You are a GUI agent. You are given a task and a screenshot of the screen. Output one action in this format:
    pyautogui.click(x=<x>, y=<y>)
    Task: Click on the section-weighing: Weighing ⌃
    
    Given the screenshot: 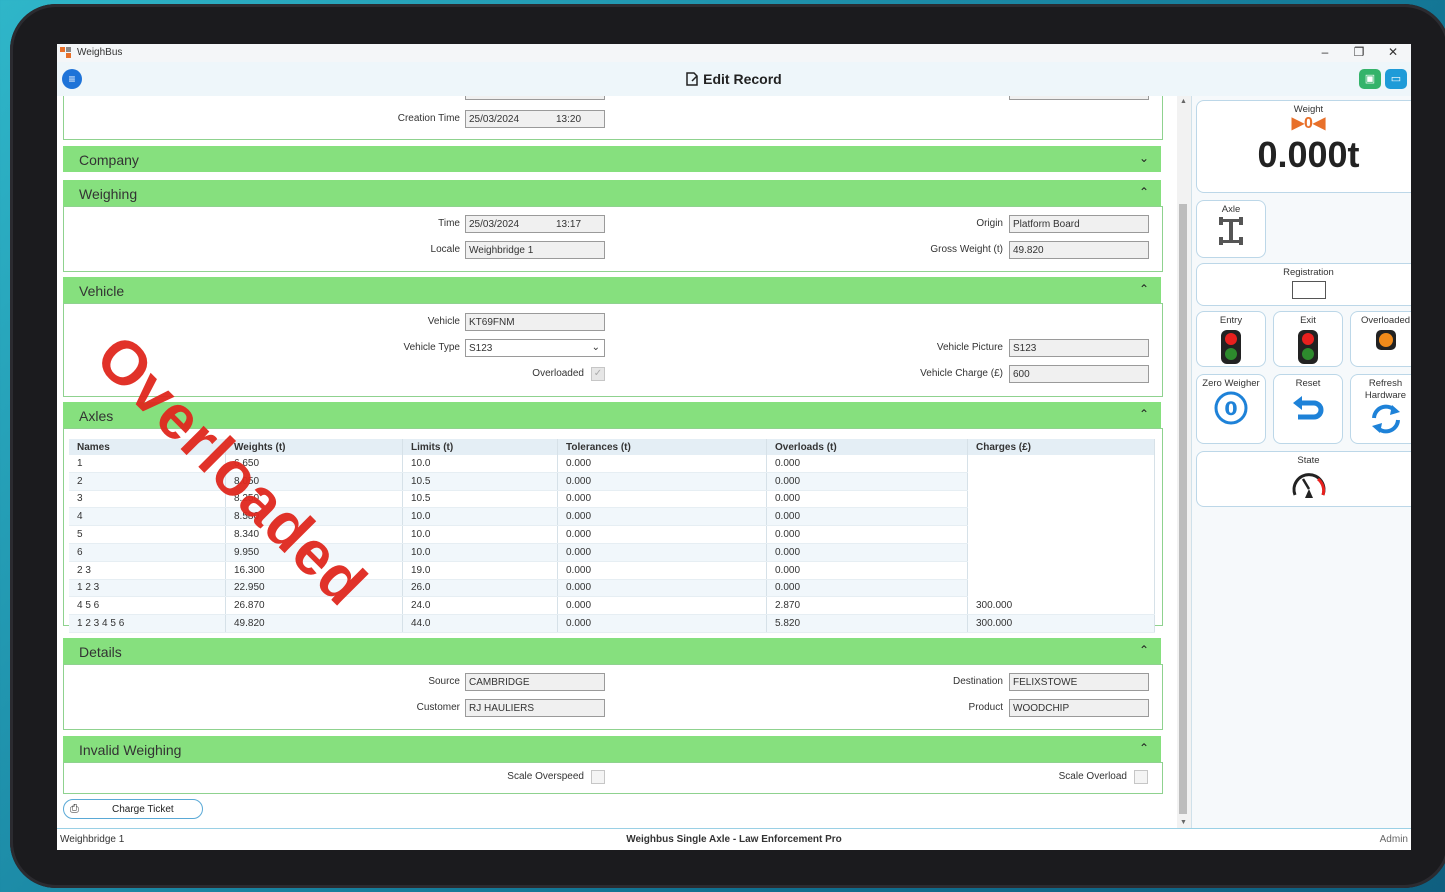 What is the action you would take?
    pyautogui.click(x=612, y=193)
    